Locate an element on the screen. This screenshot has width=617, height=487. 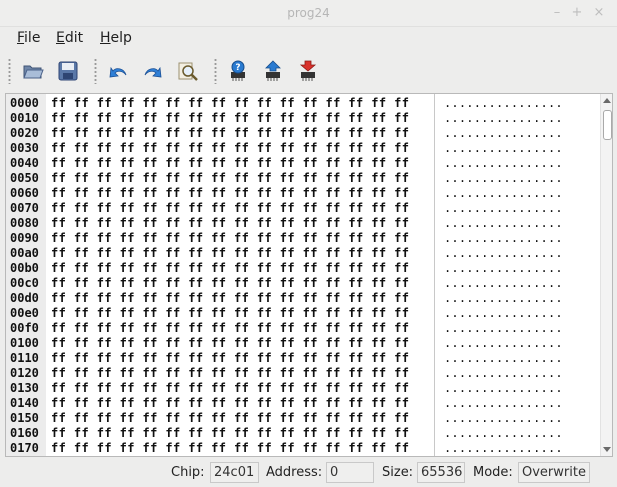
row-address: 0050 is located at coordinates (24, 178).